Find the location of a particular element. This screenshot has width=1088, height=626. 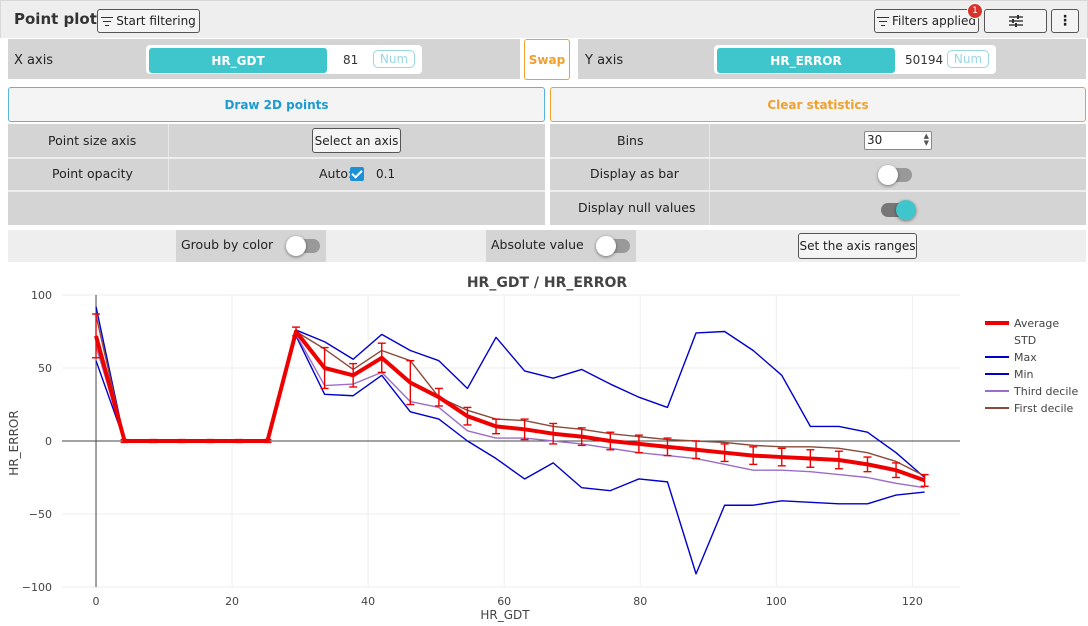

legend-label: Max is located at coordinates (1025, 357).